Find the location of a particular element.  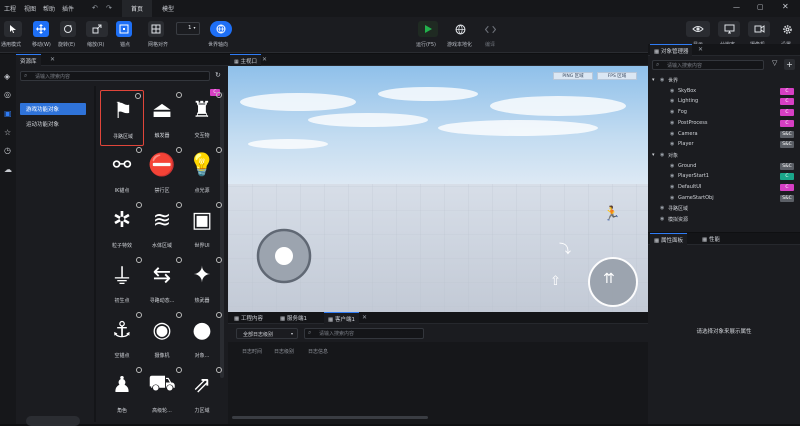

tree-world: ▾ ◉ 世界 is located at coordinates (723, 81).